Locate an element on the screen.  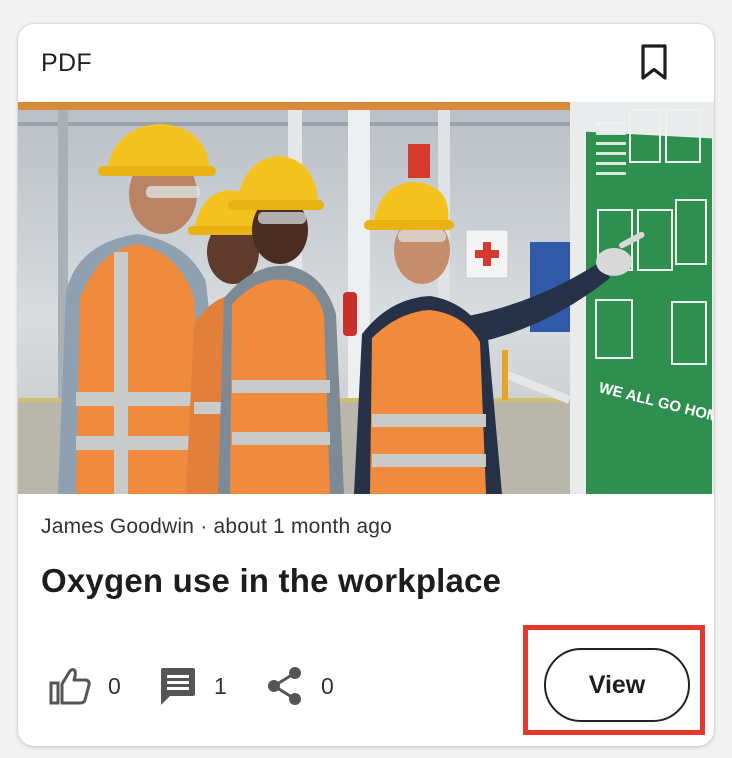
like-count: 0 is located at coordinates (114, 685).